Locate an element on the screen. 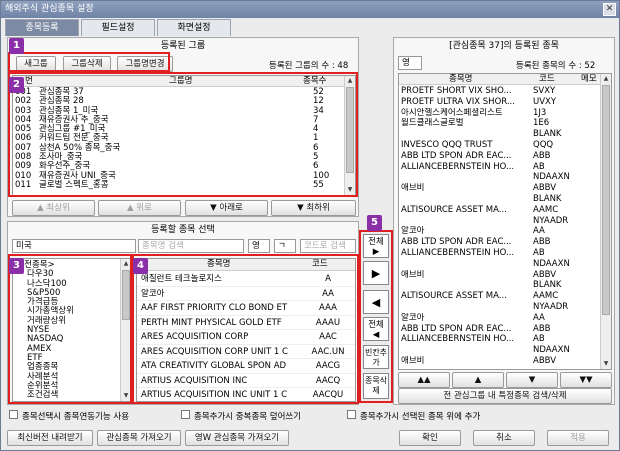 This screenshot has width=620, height=451. remove-button: ◀ is located at coordinates (376, 302).